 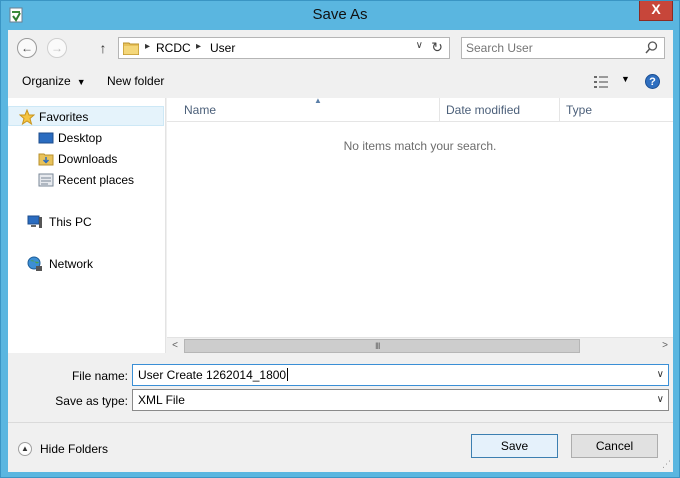 What do you see at coordinates (70, 222) in the screenshot?
I see `sidebar-item-label: This PC` at bounding box center [70, 222].